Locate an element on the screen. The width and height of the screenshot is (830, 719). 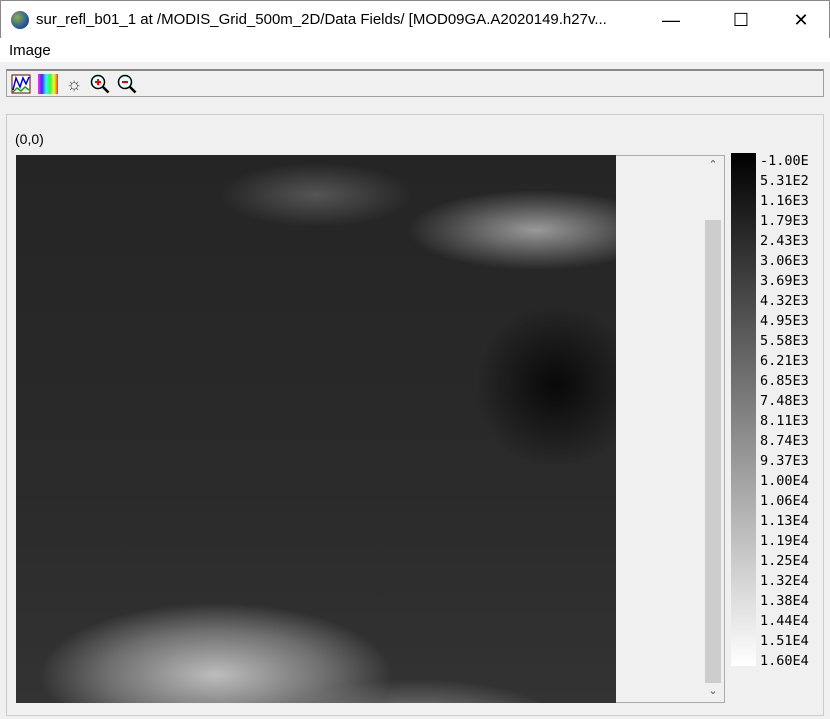
colorbar-label: 3.69E3 is located at coordinates (784, 281).